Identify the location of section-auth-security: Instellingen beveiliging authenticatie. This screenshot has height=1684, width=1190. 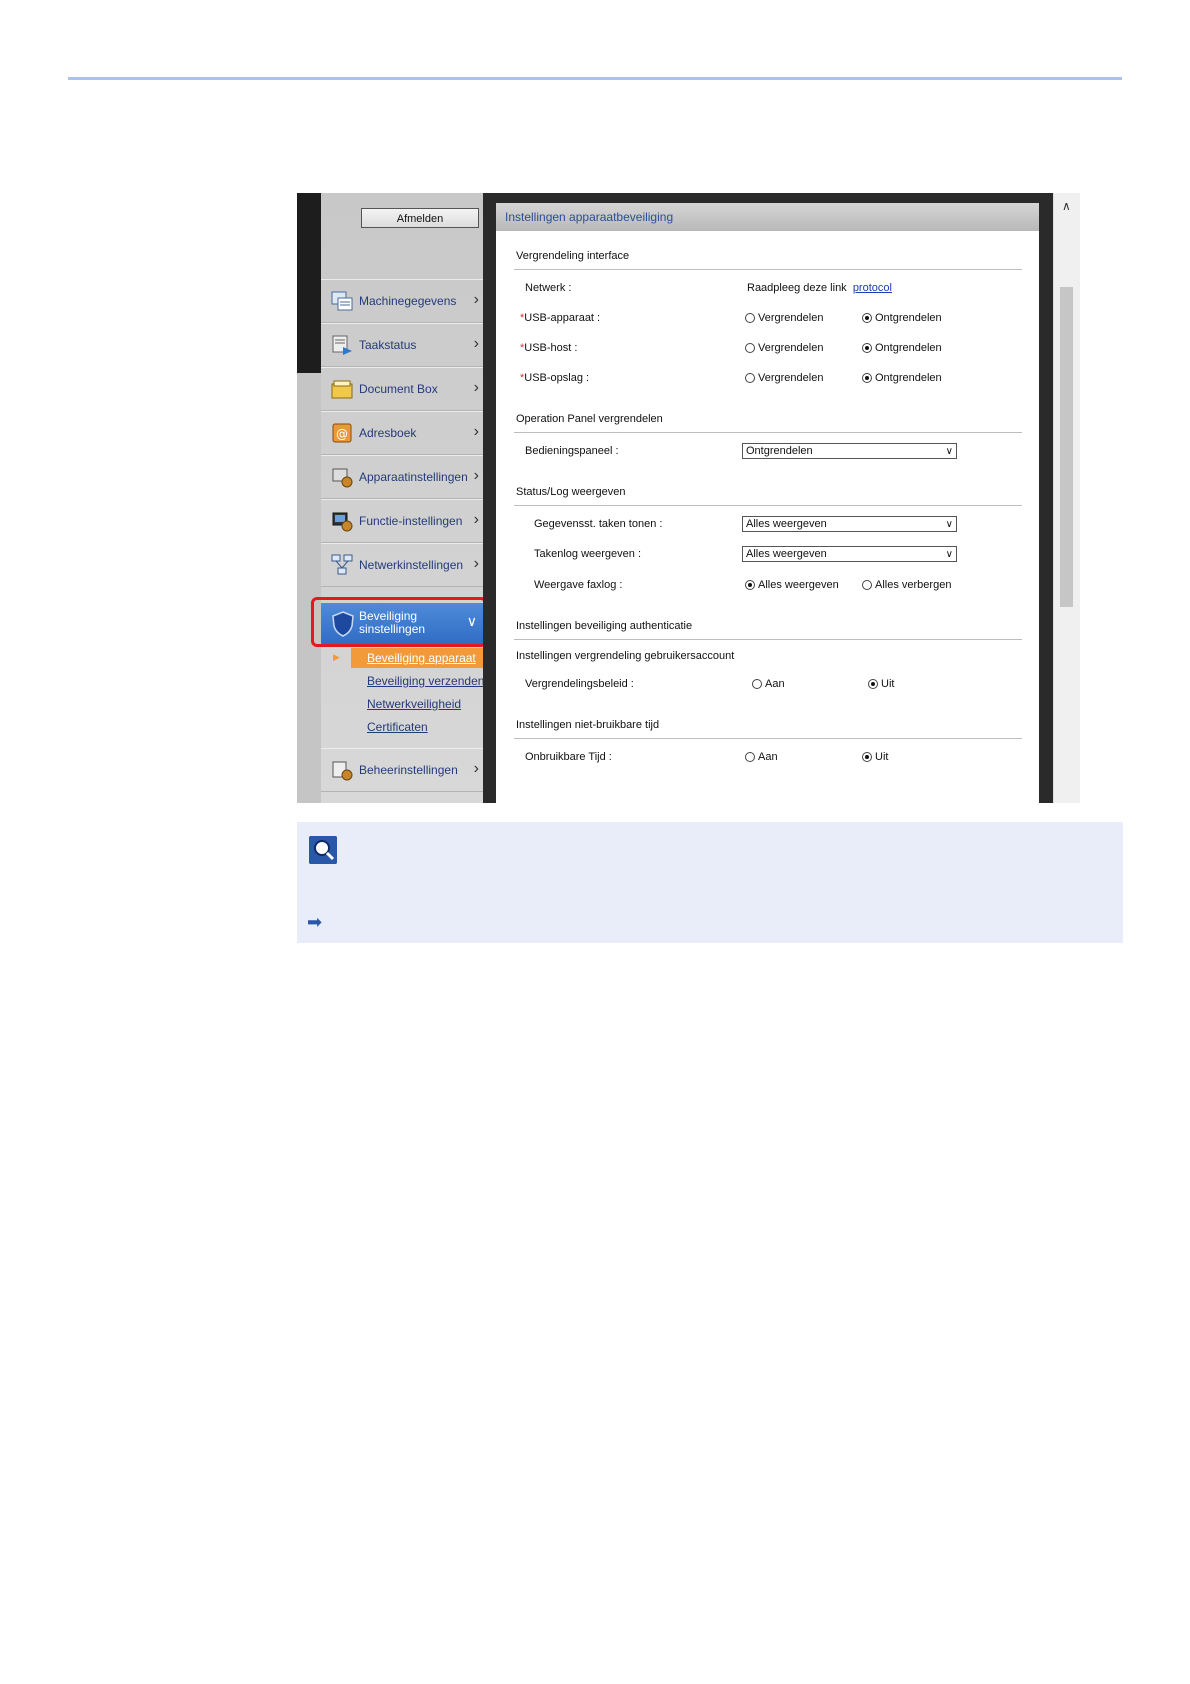
(604, 626).